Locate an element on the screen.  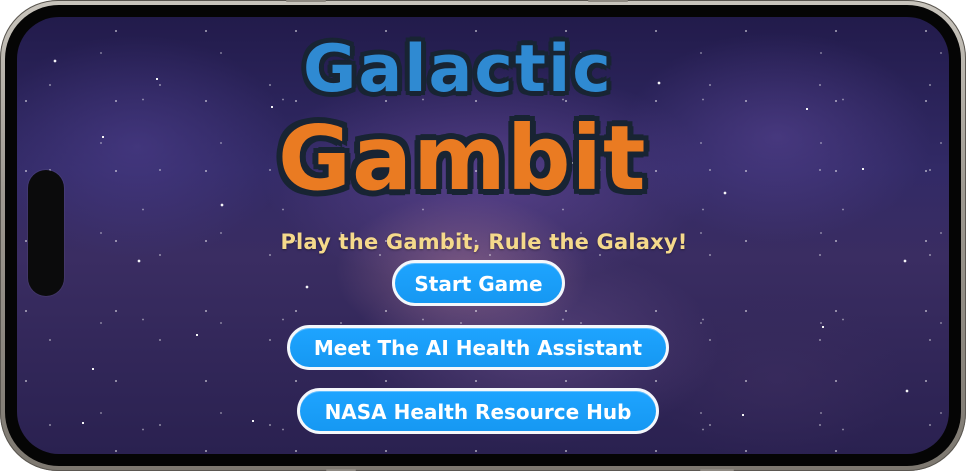
tagline: Play the Gambit, Rule the Galaxy! is located at coordinates (484, 242).